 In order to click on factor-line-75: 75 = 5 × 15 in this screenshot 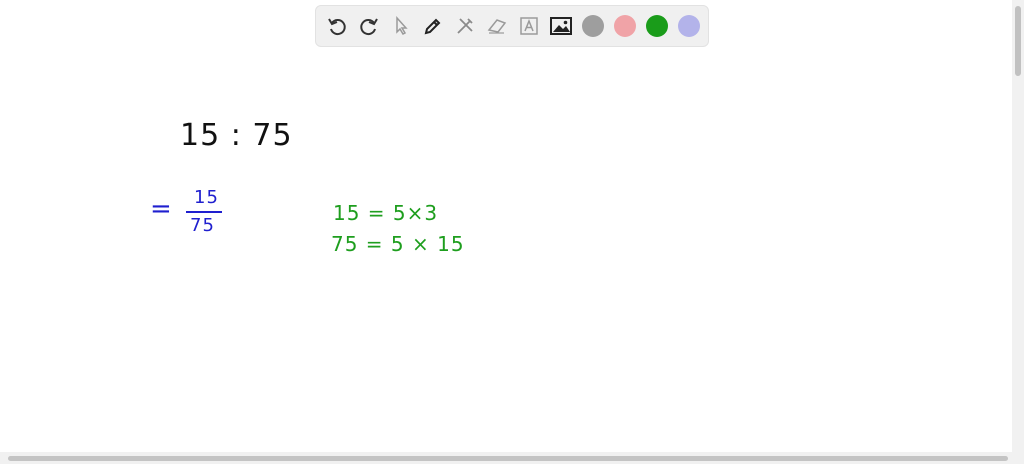, I will do `click(398, 244)`.